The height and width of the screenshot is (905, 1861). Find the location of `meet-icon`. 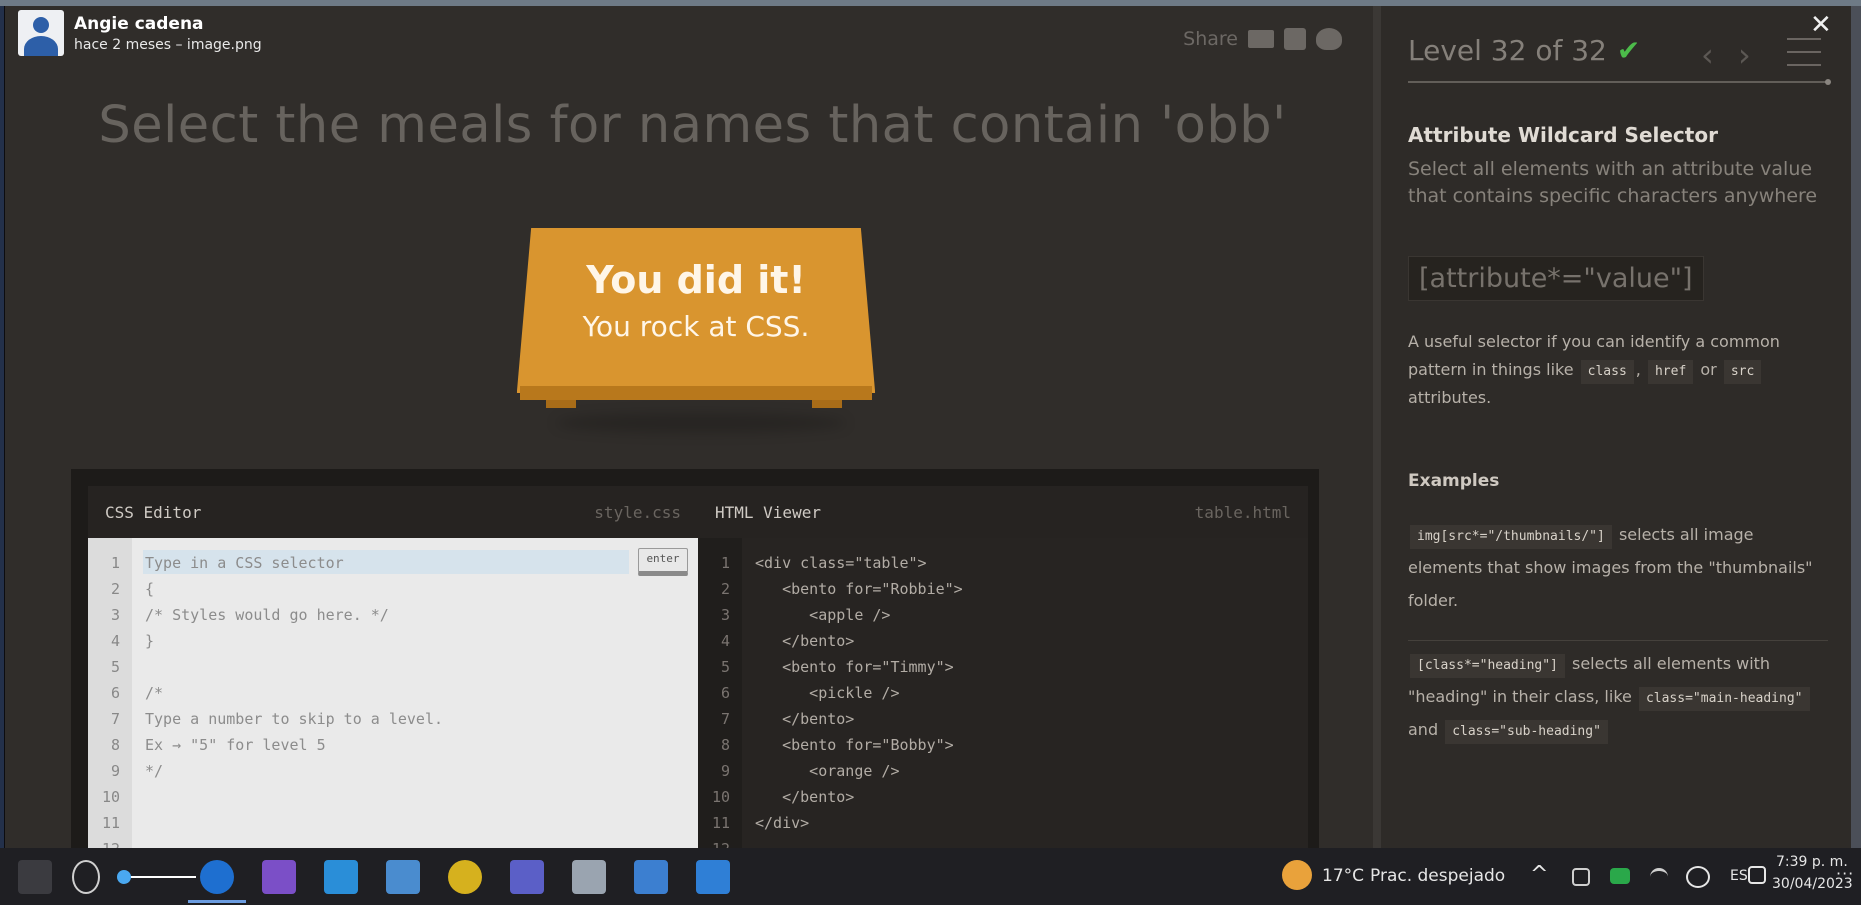

meet-icon is located at coordinates (1581, 877).